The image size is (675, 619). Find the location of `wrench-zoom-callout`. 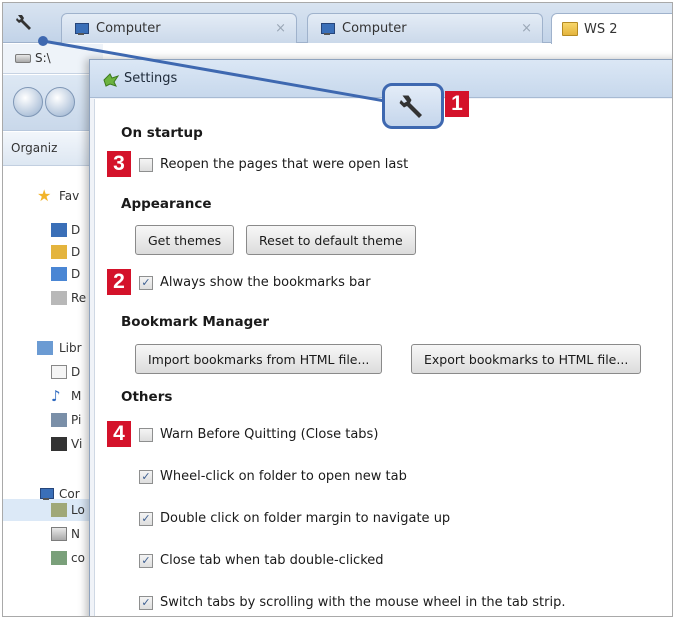

wrench-zoom-callout is located at coordinates (413, 106).